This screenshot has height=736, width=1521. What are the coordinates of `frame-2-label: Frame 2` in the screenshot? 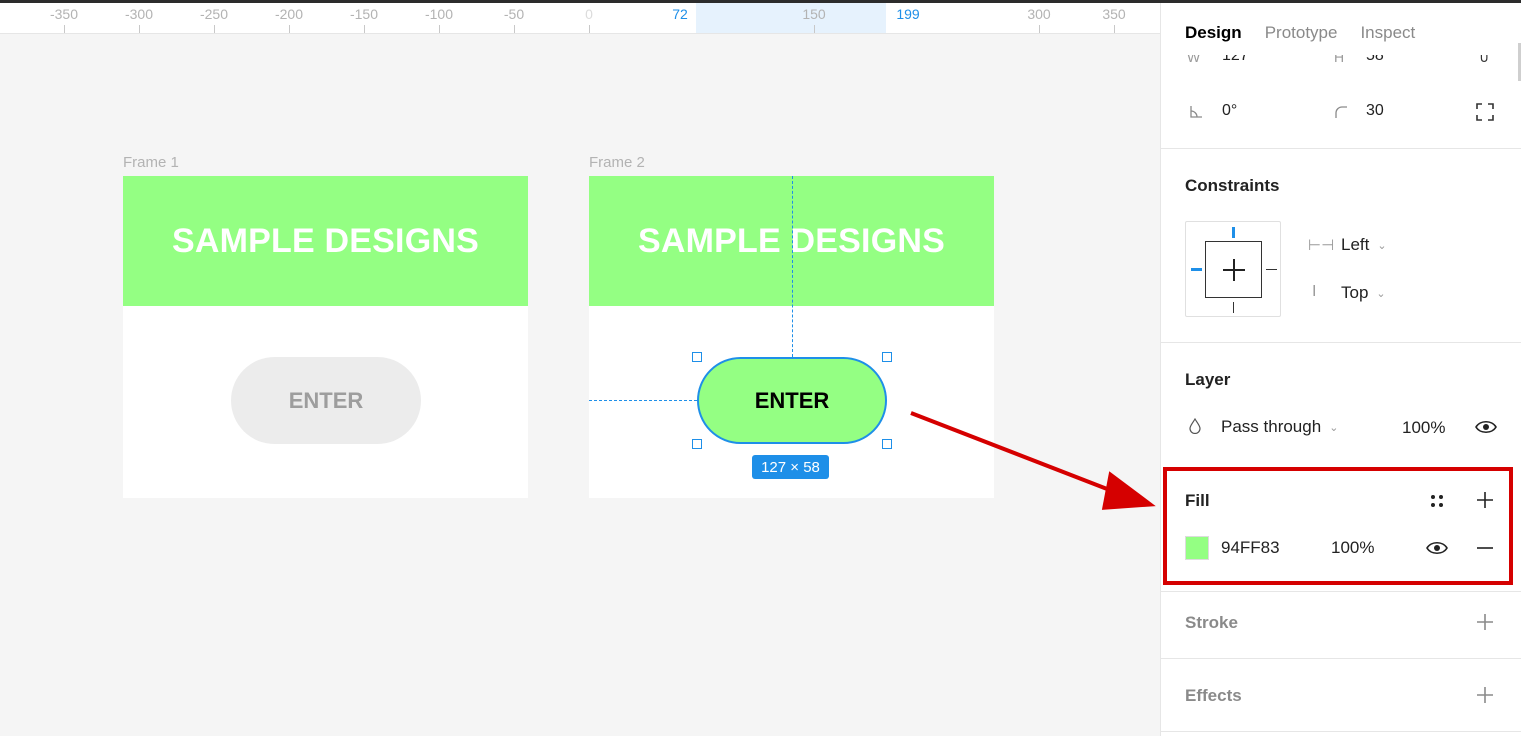 It's located at (617, 162).